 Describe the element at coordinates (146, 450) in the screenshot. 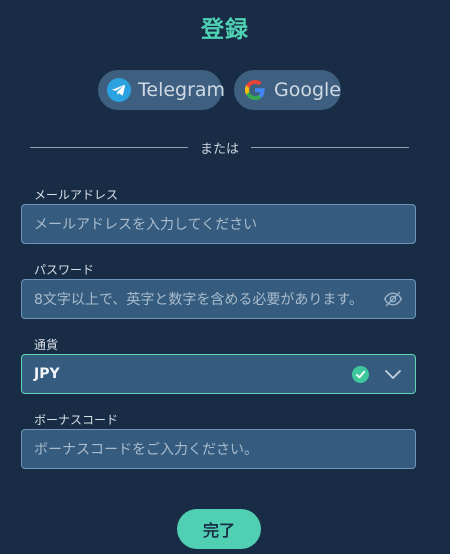

I see `bonus-code-placeholder: ボーナスコードをご入力ください。` at that location.